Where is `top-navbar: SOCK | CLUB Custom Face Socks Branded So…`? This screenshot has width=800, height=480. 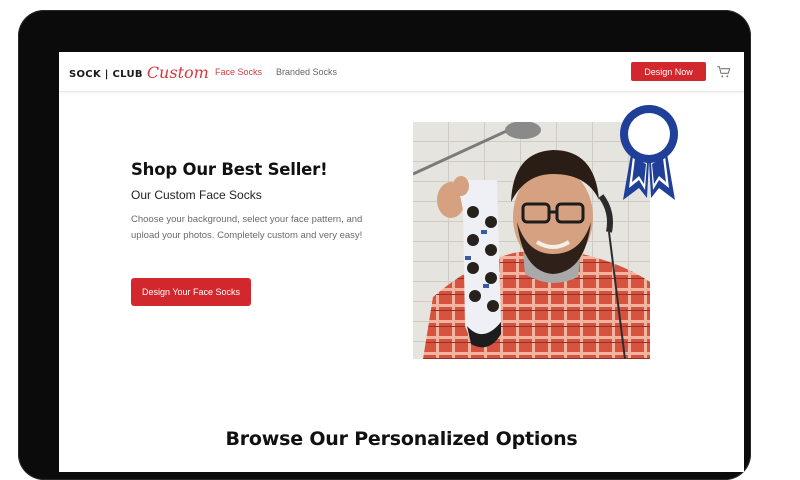 top-navbar: SOCK | CLUB Custom Face Socks Branded So… is located at coordinates (401, 72).